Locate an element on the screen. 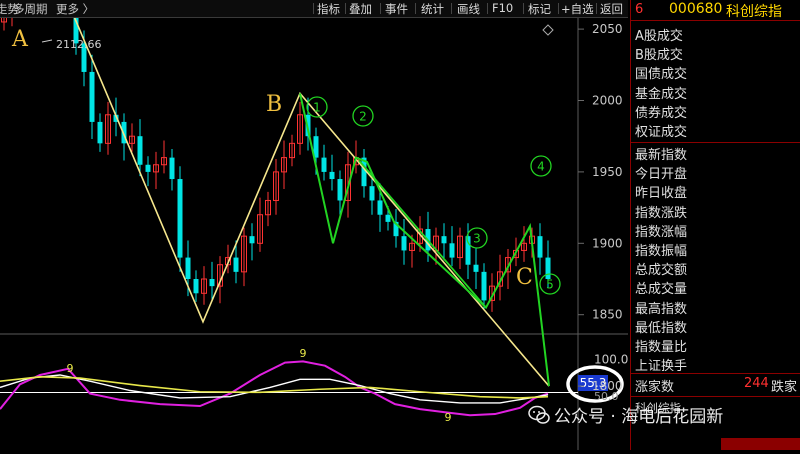  index-stat-row: 最高指数 is located at coordinates (661, 309).